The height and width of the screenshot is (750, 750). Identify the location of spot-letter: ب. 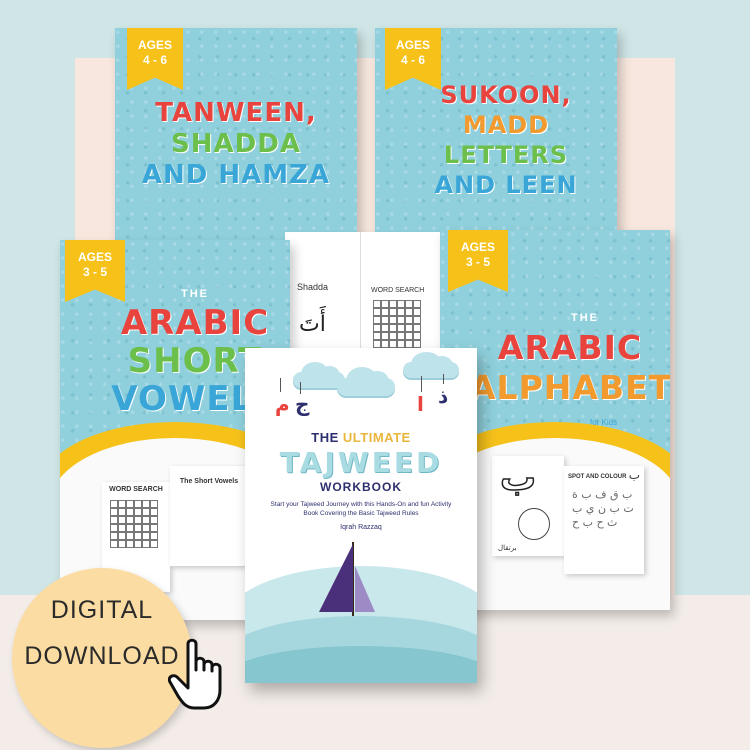
(634, 475).